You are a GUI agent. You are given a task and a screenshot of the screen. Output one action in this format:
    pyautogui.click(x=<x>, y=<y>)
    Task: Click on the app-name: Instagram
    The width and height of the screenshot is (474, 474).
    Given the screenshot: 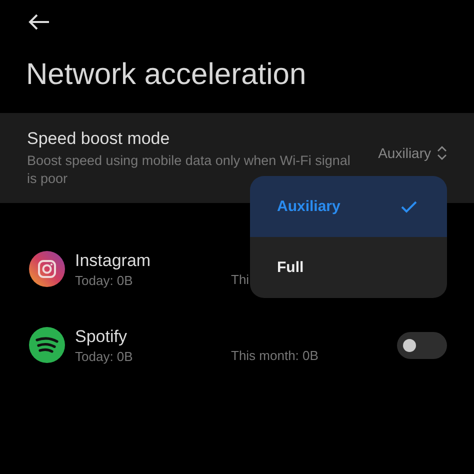 What is the action you would take?
    pyautogui.click(x=113, y=260)
    